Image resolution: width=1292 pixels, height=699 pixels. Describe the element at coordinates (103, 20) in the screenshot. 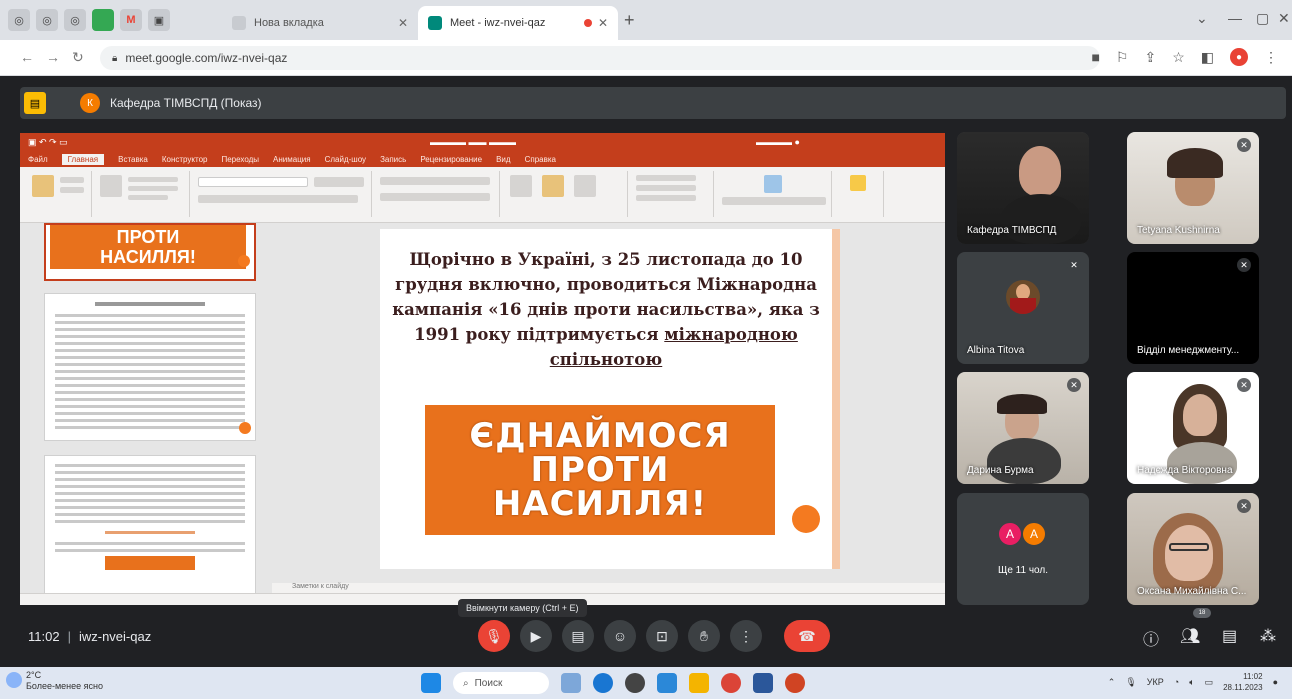

I see `pinned-tab-icon` at that location.